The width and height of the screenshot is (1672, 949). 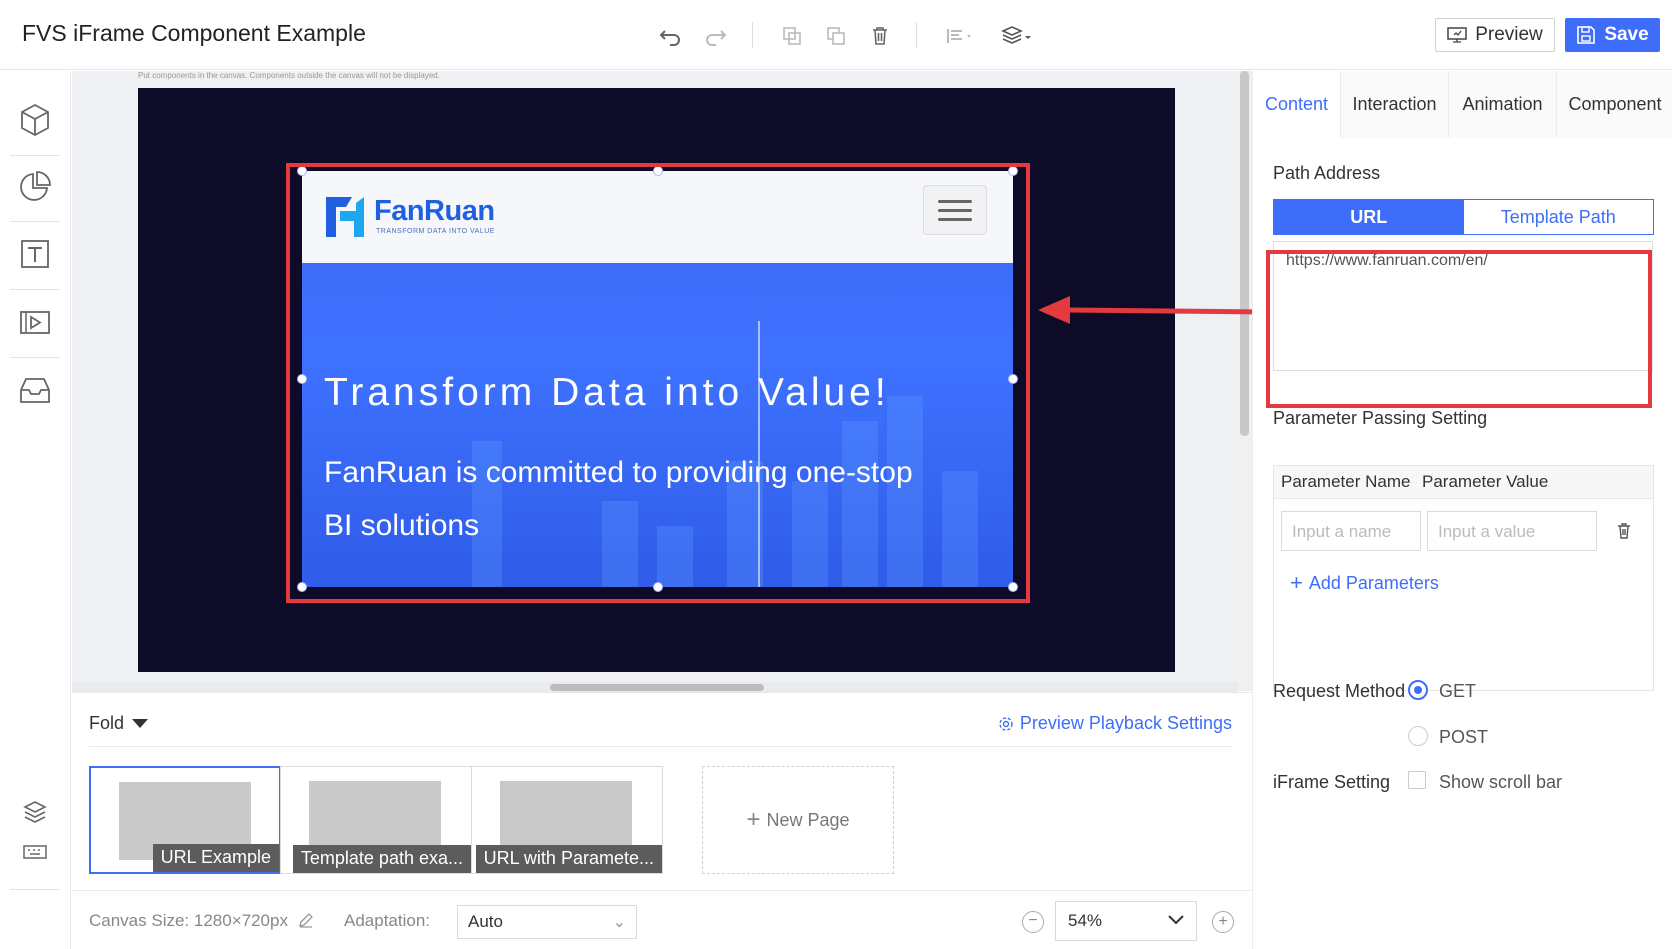 I want to click on save-label: Save, so click(x=1626, y=34).